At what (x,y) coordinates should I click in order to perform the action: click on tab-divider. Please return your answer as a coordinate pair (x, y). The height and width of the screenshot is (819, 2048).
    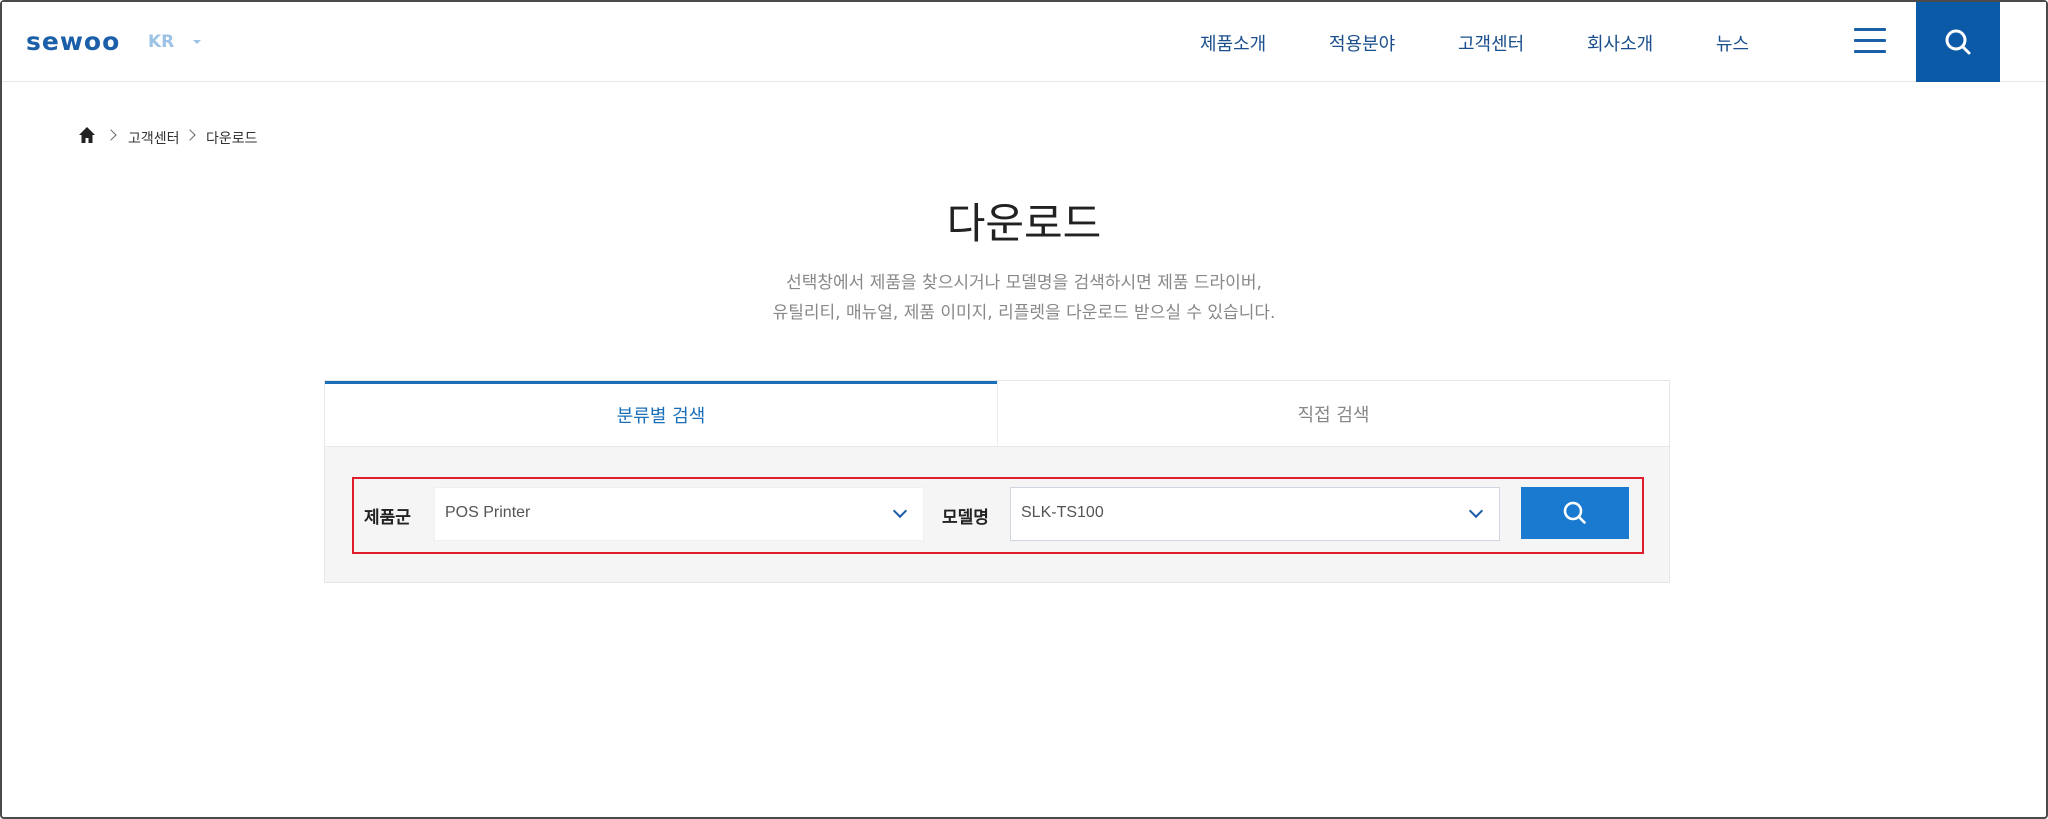
    Looking at the image, I should click on (997, 446).